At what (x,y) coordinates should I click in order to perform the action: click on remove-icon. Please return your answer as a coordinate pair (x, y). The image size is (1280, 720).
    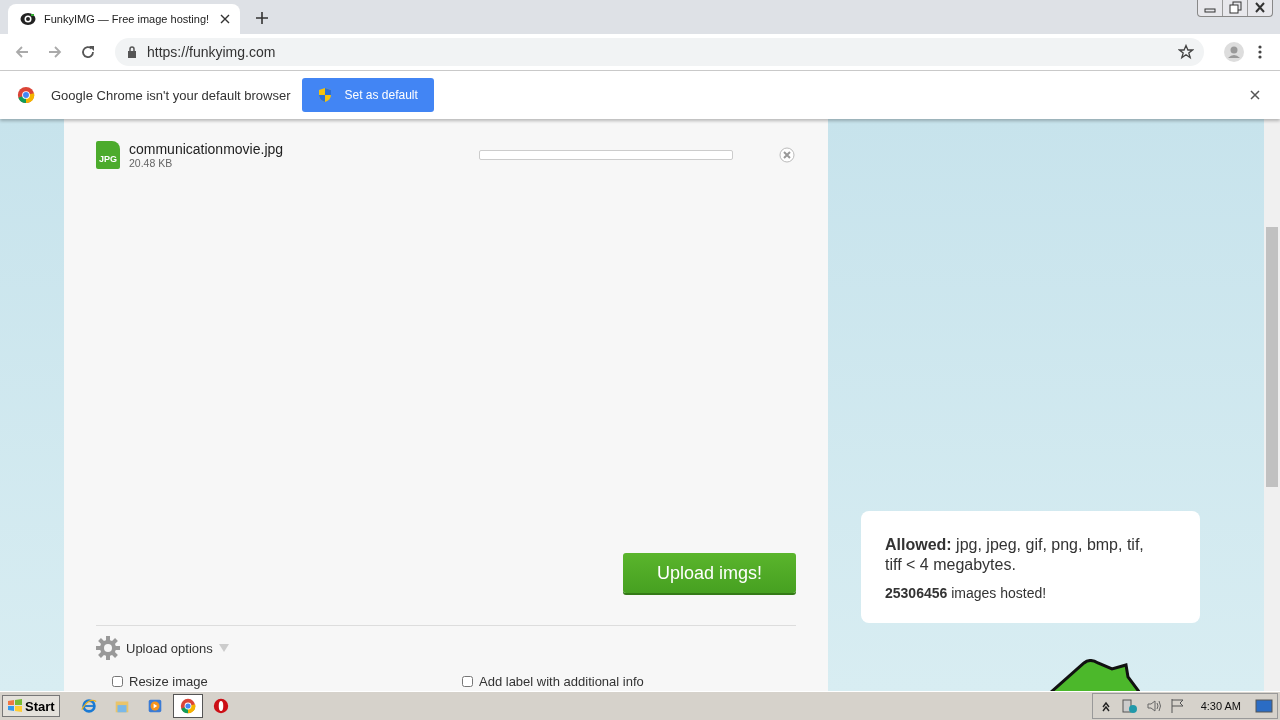
    Looking at the image, I should click on (787, 155).